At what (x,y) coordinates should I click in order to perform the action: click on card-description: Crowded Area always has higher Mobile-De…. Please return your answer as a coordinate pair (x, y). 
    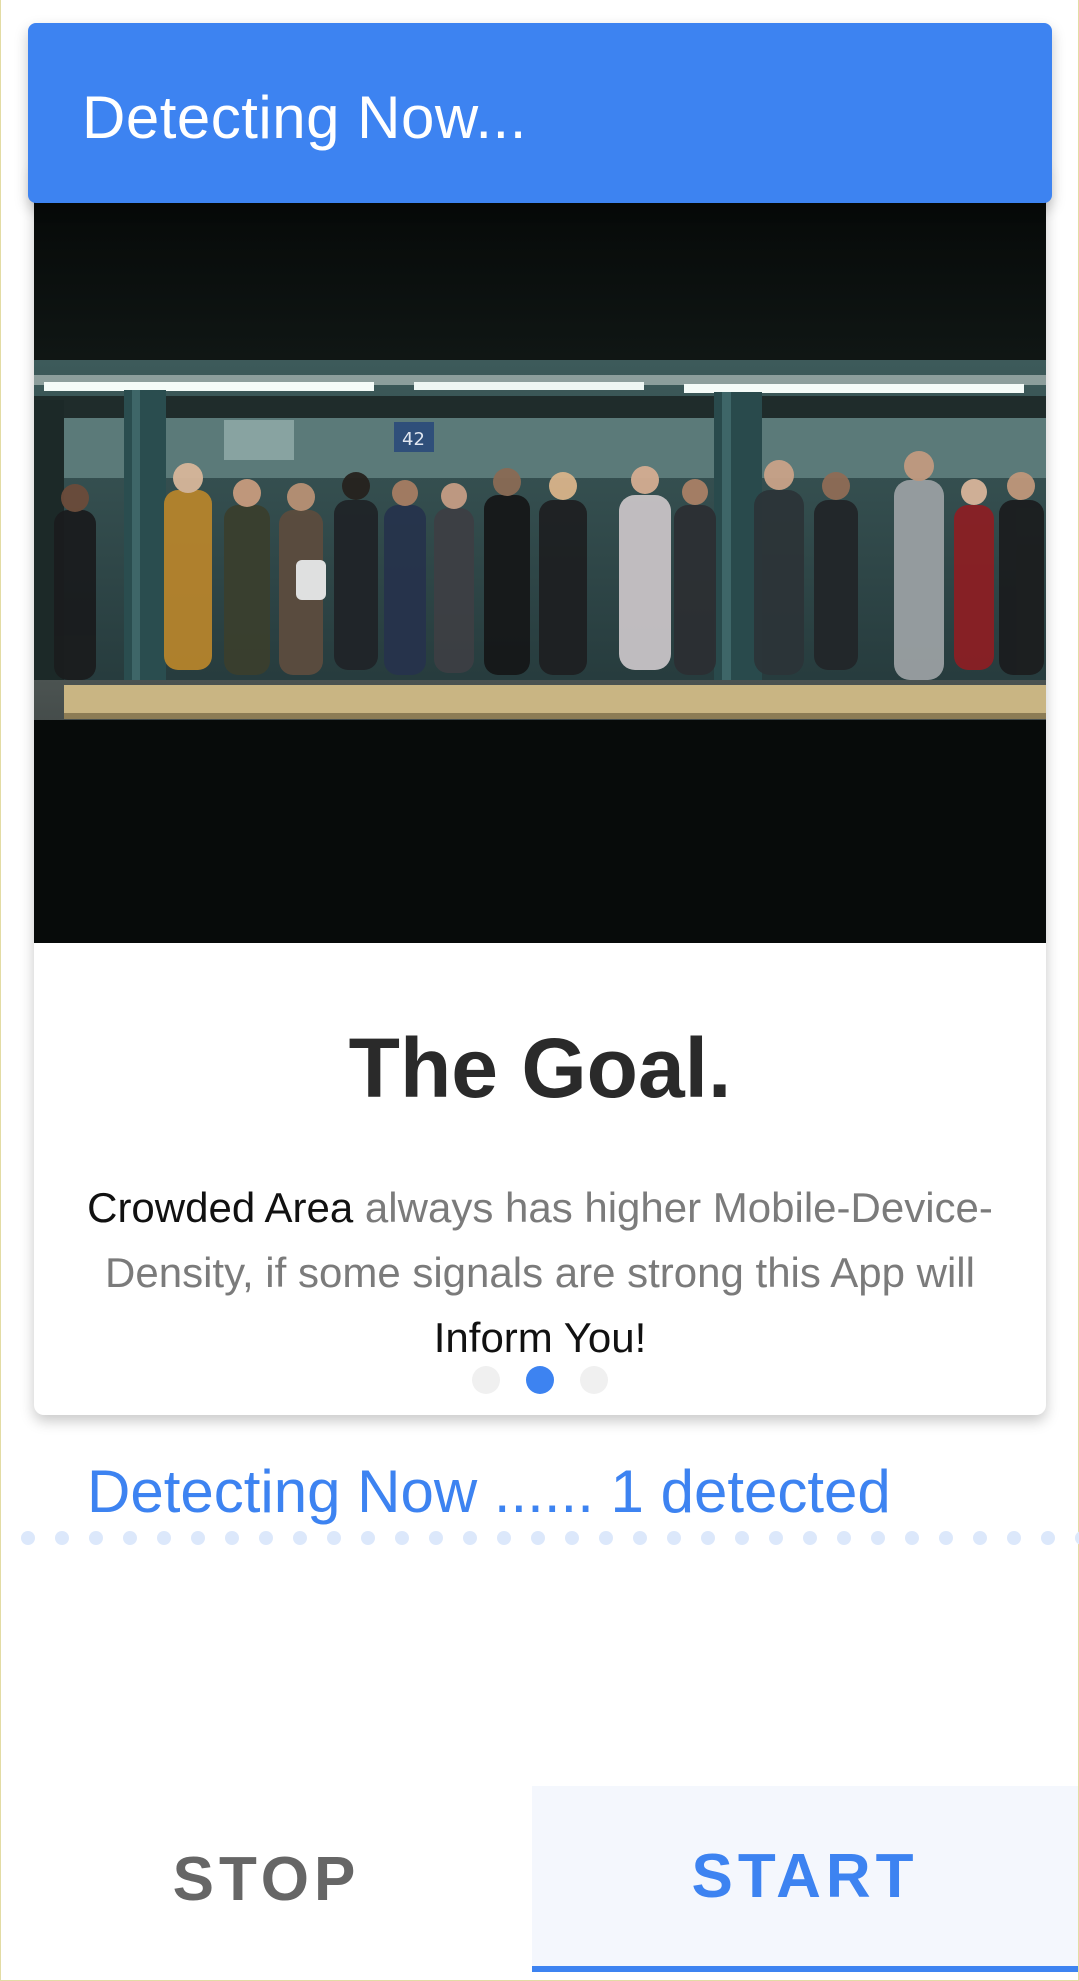
    Looking at the image, I should click on (540, 1272).